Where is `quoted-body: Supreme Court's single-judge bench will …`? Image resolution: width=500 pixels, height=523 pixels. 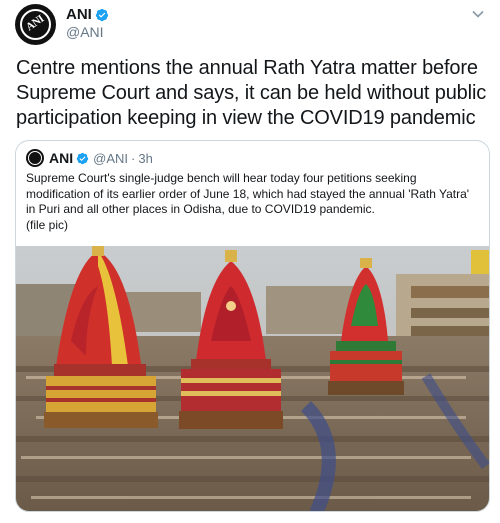
quoted-body: Supreme Court's single-judge bench will … is located at coordinates (248, 193).